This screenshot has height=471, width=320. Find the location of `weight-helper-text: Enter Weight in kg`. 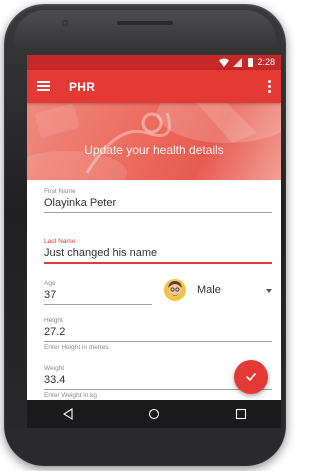

weight-helper-text: Enter Weight in kg is located at coordinates (70, 395).